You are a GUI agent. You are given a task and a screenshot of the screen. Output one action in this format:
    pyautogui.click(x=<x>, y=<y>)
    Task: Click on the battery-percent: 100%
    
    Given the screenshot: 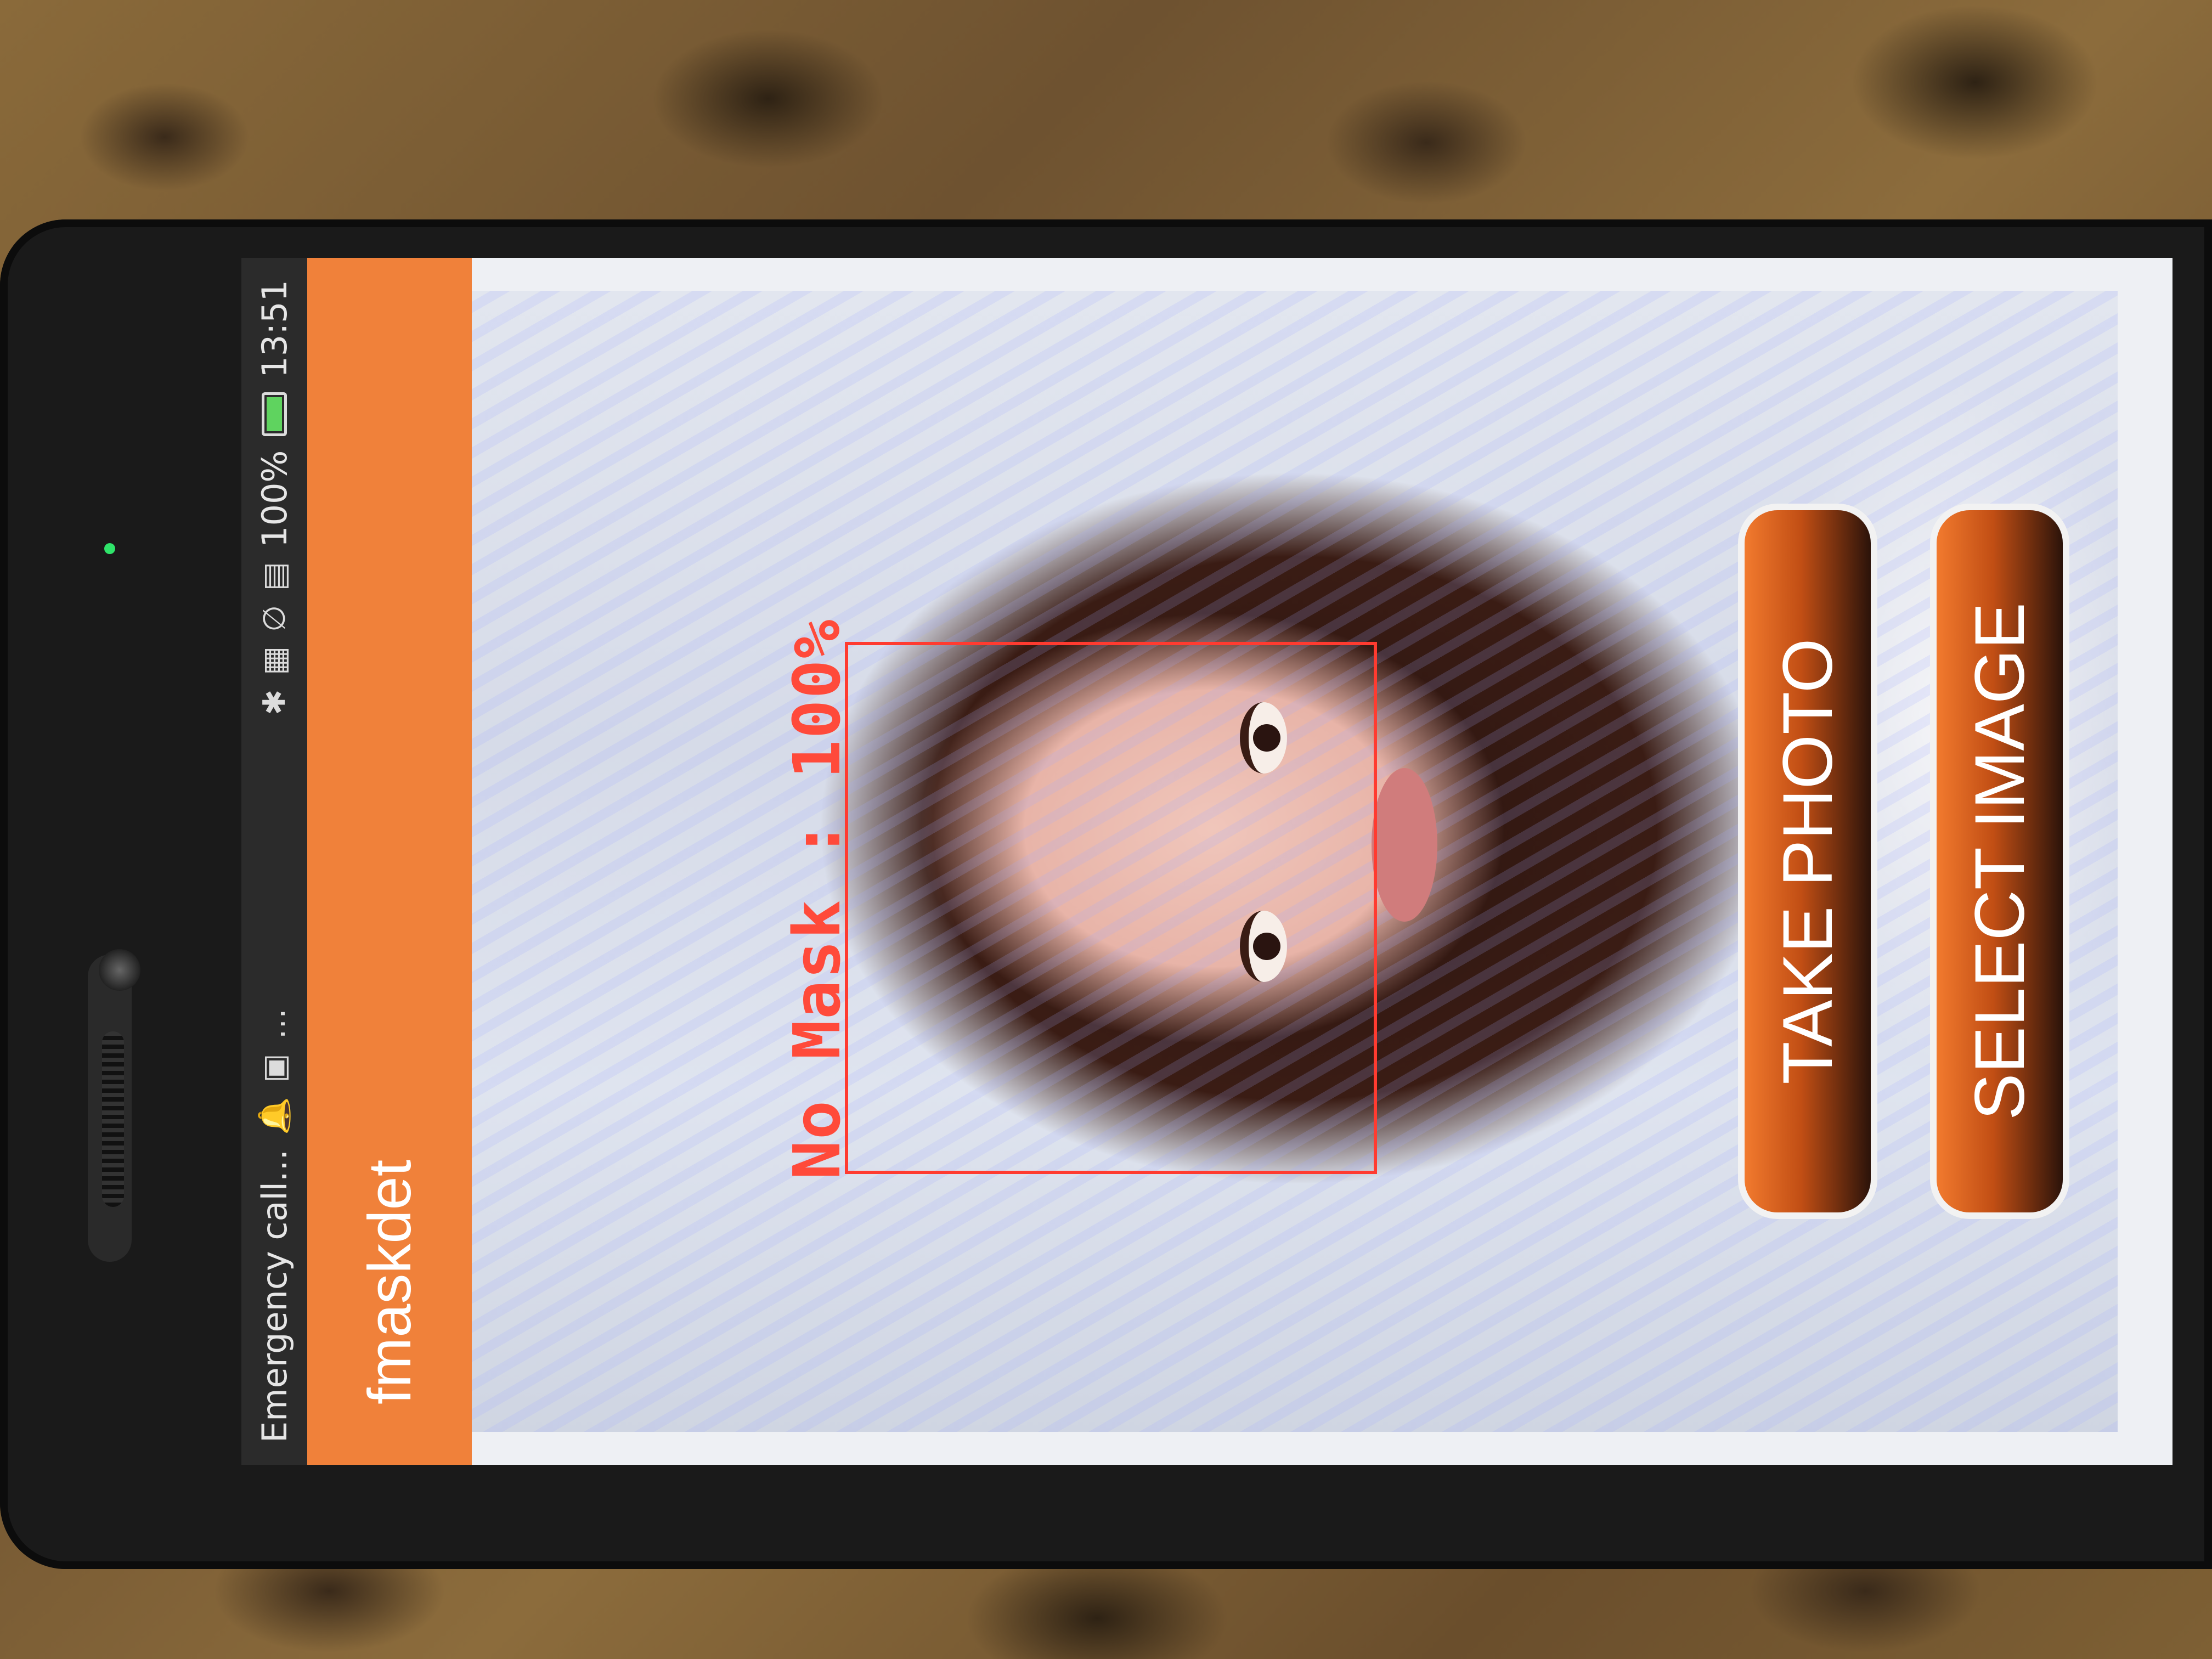 What is the action you would take?
    pyautogui.click(x=274, y=499)
    